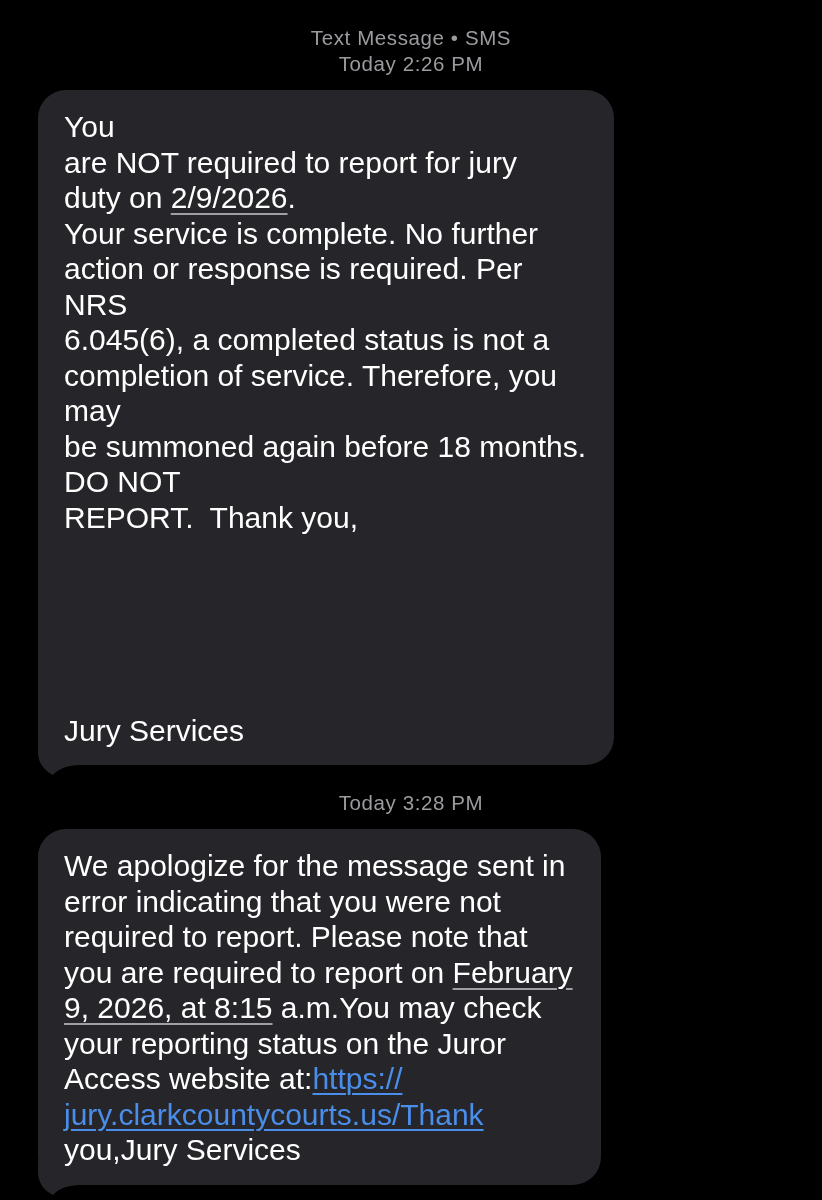  What do you see at coordinates (274, 1114) in the screenshot?
I see `url-link: jury.clarkcountycourts.us/Thank` at bounding box center [274, 1114].